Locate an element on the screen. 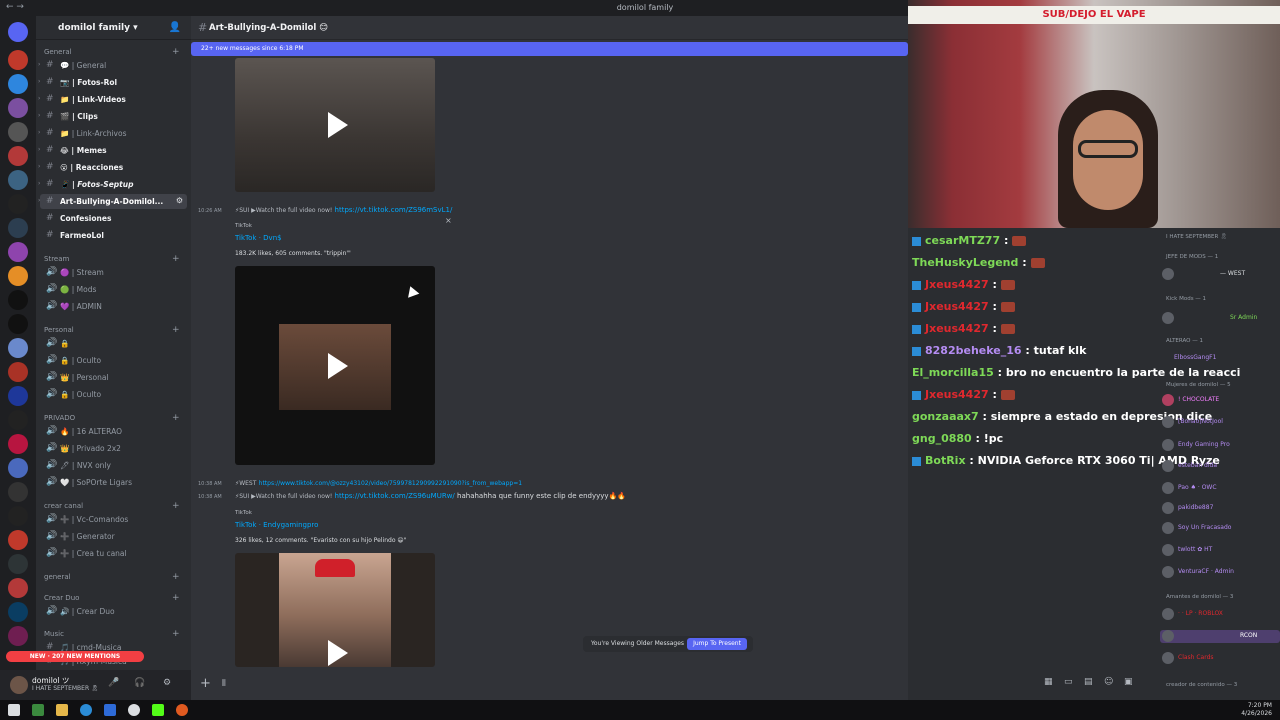  windows-icon is located at coordinates (14, 710).